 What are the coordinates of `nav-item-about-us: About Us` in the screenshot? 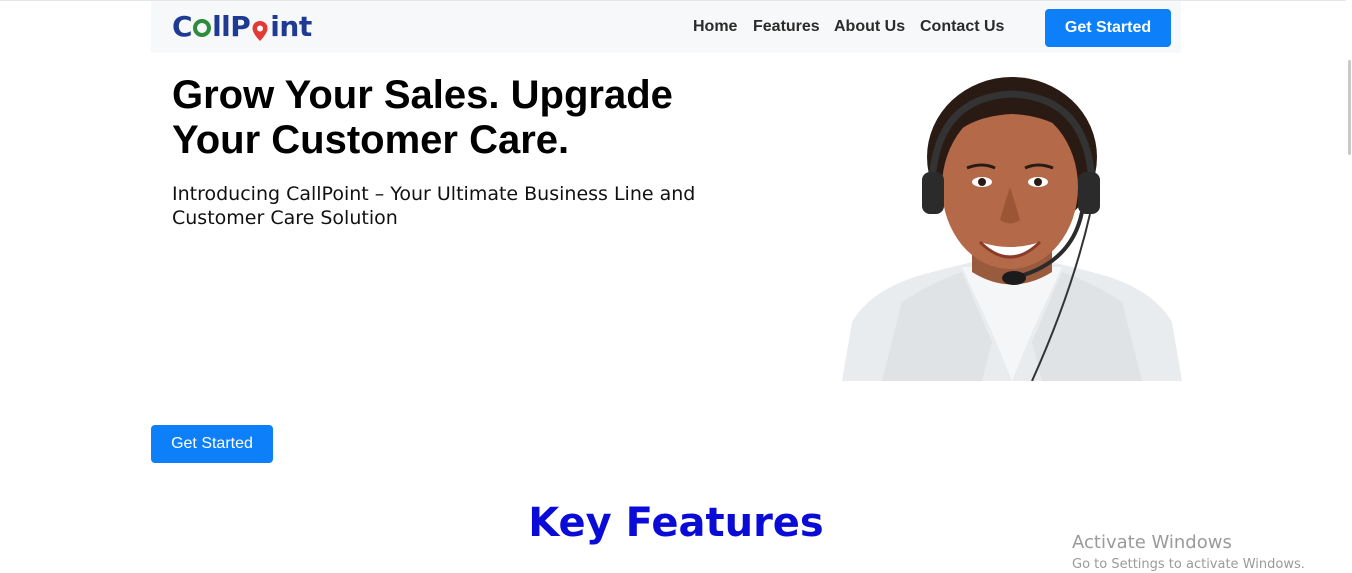 It's located at (869, 27).